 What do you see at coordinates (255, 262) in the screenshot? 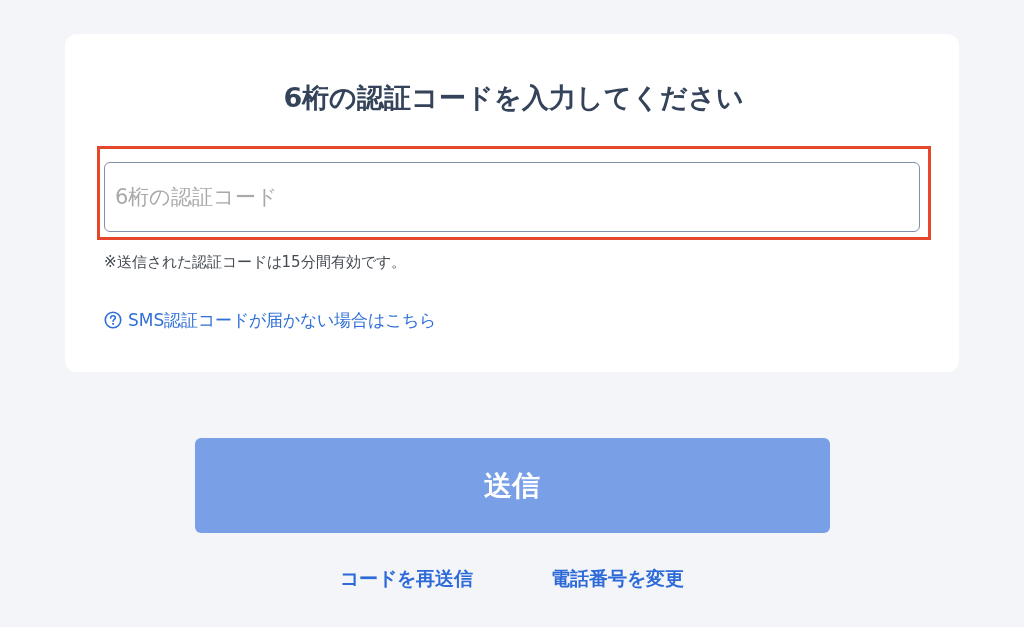
I see `validity-note: ※送信された認証コードは15分間有効です。` at bounding box center [255, 262].